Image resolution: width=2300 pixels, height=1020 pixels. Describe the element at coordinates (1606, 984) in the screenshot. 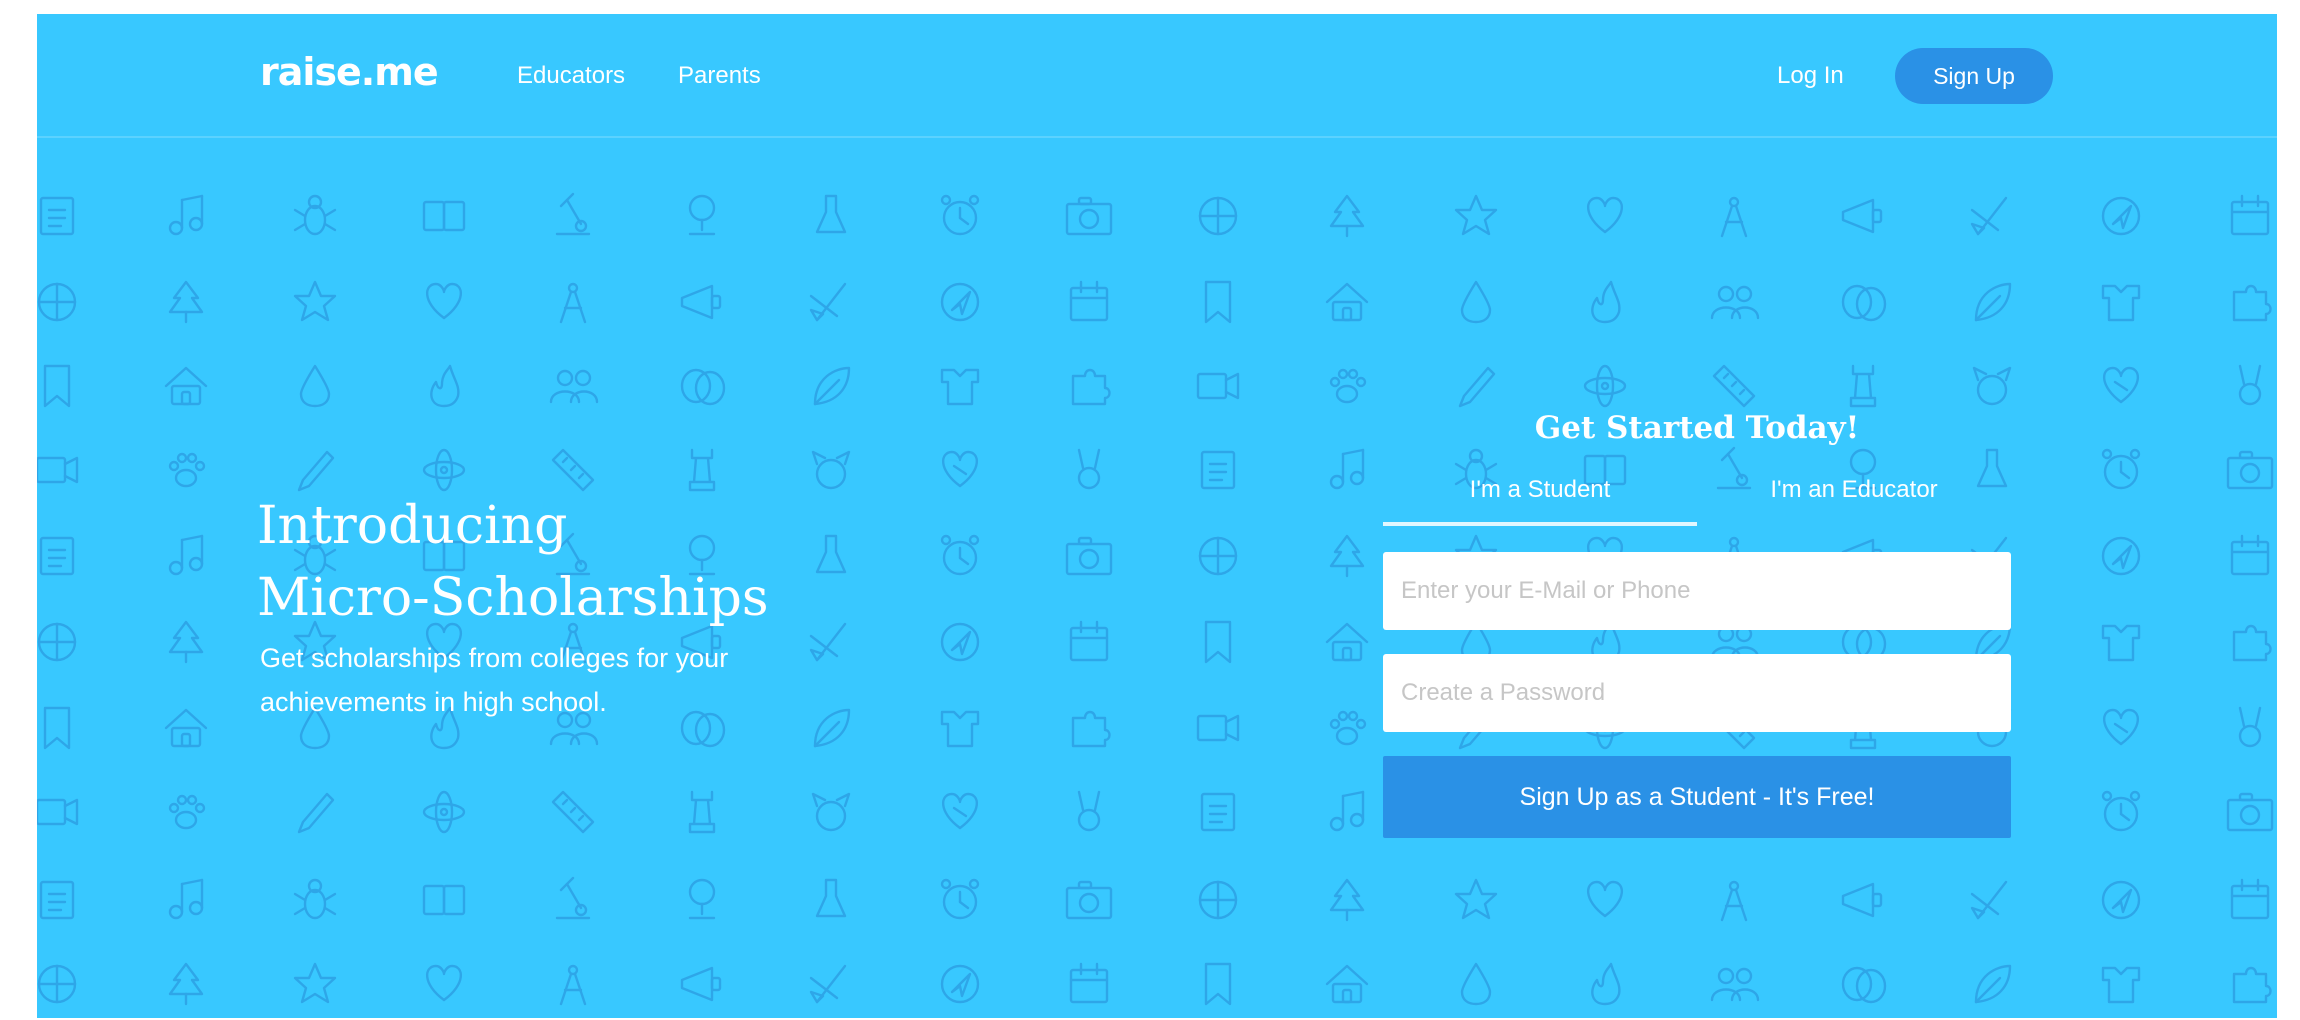

I see `flame-icon` at that location.